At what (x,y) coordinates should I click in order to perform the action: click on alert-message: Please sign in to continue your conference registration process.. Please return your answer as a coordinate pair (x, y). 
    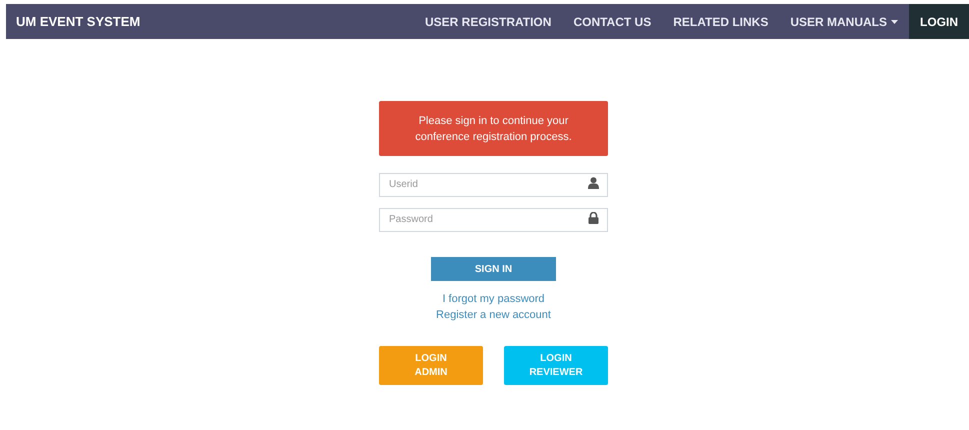
    Looking at the image, I should click on (493, 128).